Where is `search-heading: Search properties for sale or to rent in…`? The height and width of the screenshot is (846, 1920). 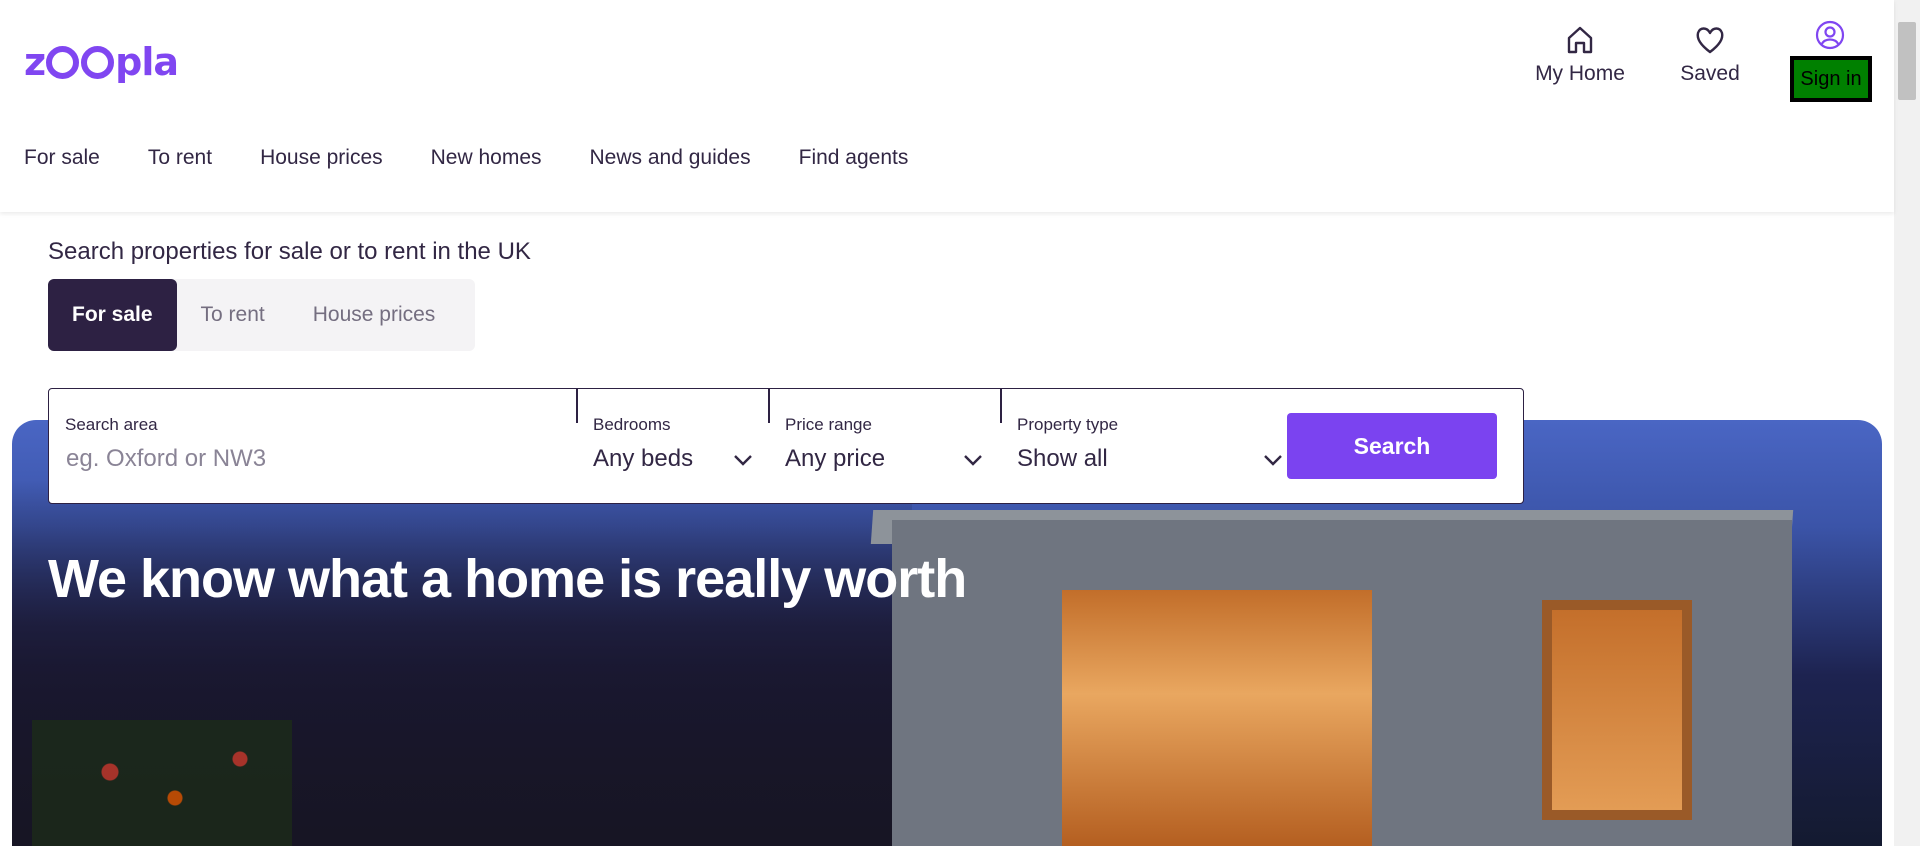 search-heading: Search properties for sale or to rent in… is located at coordinates (289, 251).